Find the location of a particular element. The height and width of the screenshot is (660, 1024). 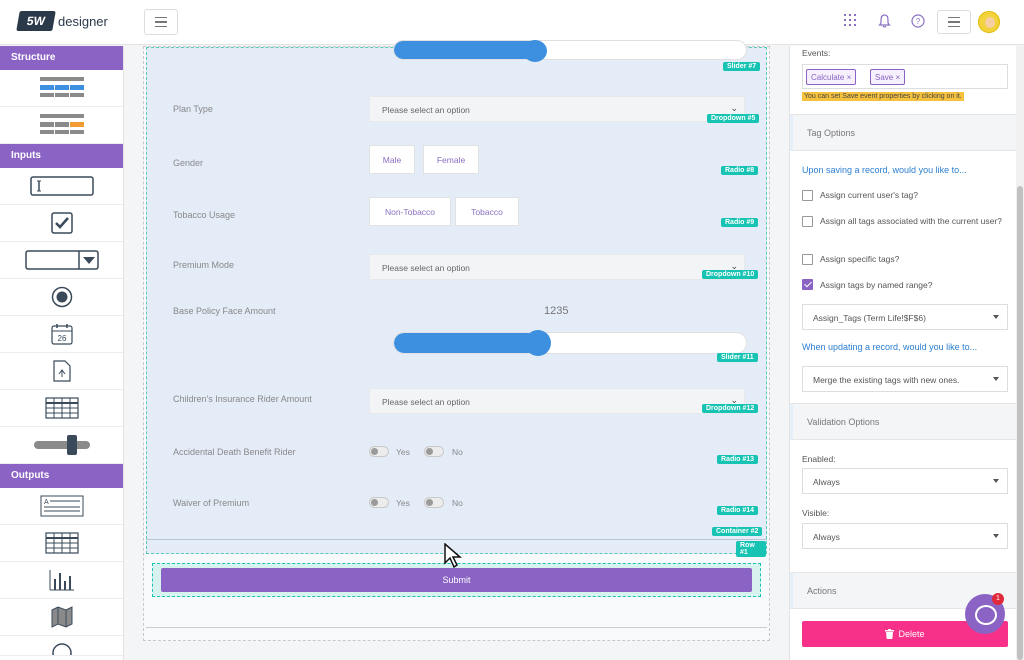

checkbox-icon is located at coordinates (61, 223).